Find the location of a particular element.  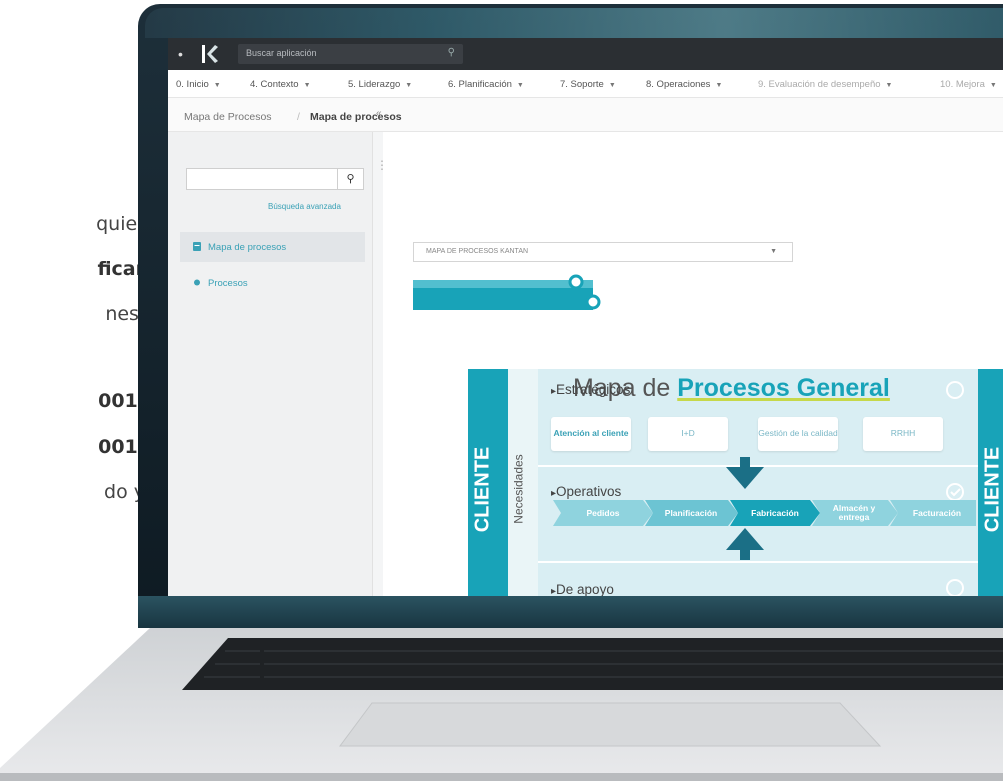

operative-step: Facturación is located at coordinates (937, 513).